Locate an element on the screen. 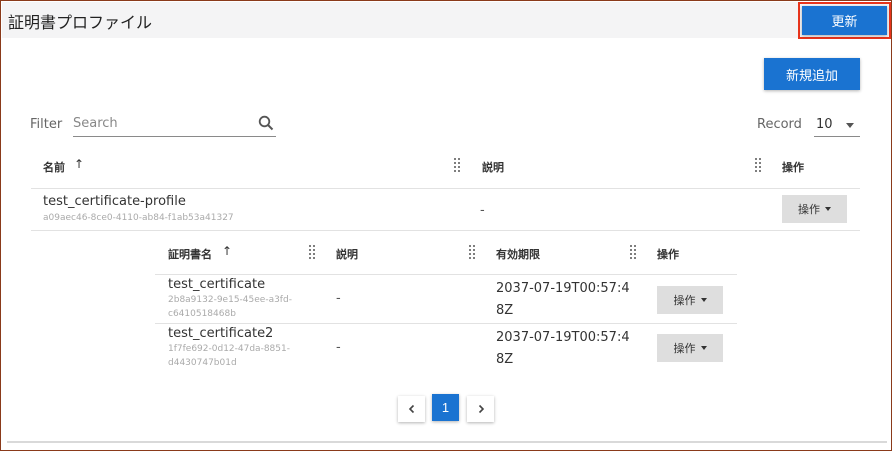 This screenshot has width=892, height=451. certificate-id-line1: 2b8a9132-9e15-45ee-a3fd- is located at coordinates (230, 300).